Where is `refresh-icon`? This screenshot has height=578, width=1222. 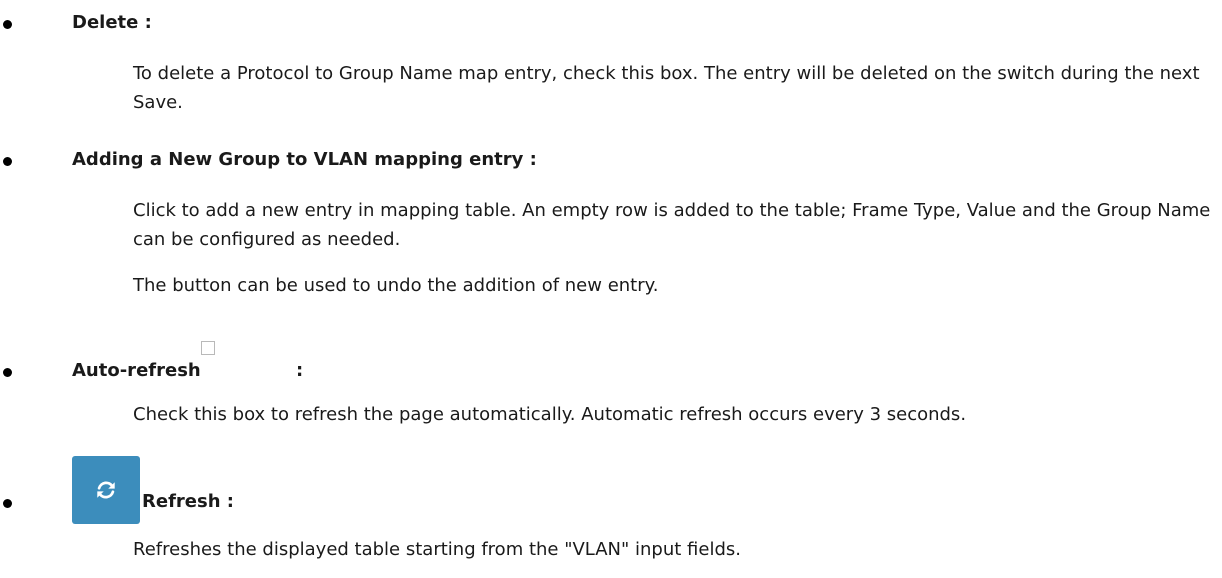 refresh-icon is located at coordinates (106, 490).